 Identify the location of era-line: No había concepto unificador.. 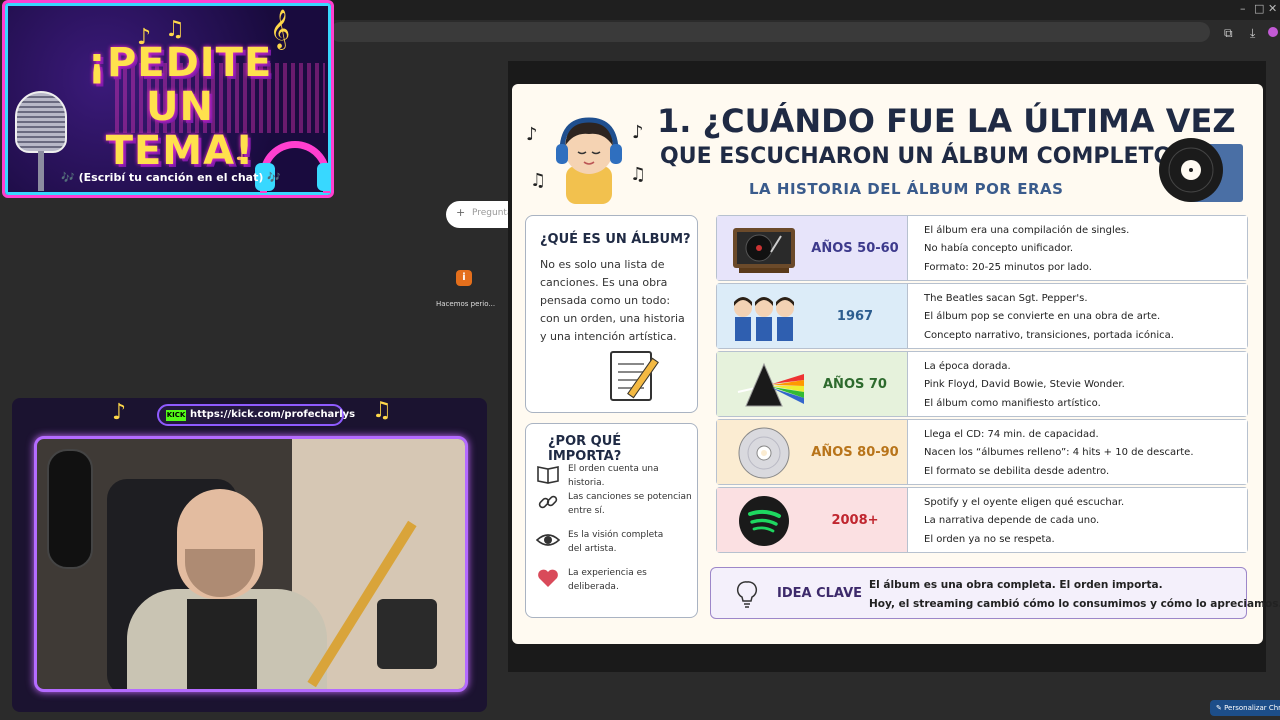
(999, 248).